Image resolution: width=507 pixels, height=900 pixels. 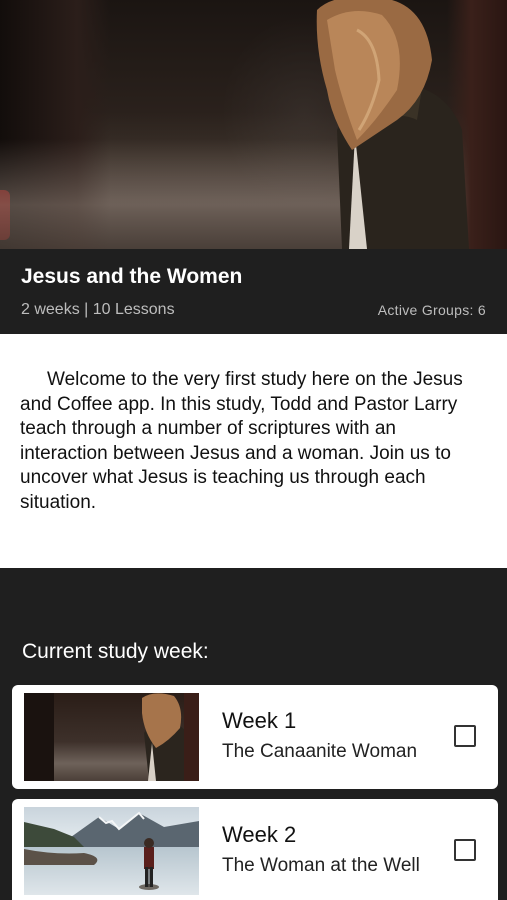 What do you see at coordinates (132, 276) in the screenshot?
I see `study-title: Jesus and the Women` at bounding box center [132, 276].